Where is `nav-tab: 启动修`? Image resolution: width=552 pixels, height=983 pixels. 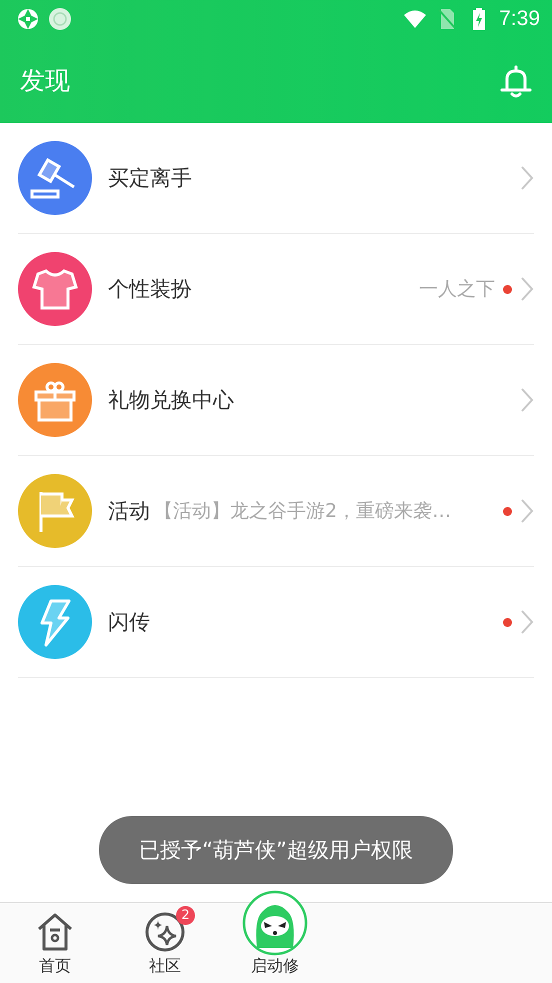 nav-tab: 启动修 is located at coordinates (275, 933).